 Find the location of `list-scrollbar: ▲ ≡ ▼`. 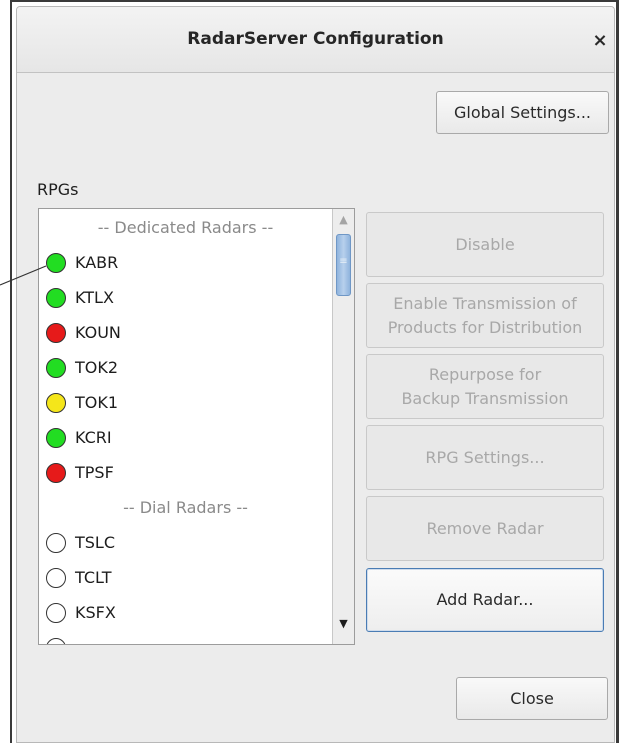

list-scrollbar: ▲ ≡ ▼ is located at coordinates (343, 426).